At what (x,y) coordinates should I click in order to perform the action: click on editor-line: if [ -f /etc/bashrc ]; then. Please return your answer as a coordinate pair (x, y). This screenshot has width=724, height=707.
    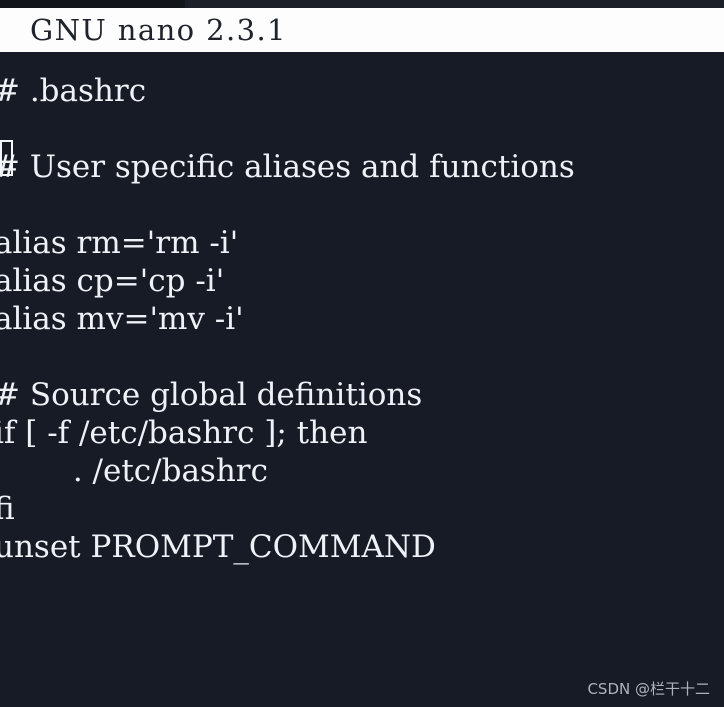
    Looking at the image, I should click on (362, 433).